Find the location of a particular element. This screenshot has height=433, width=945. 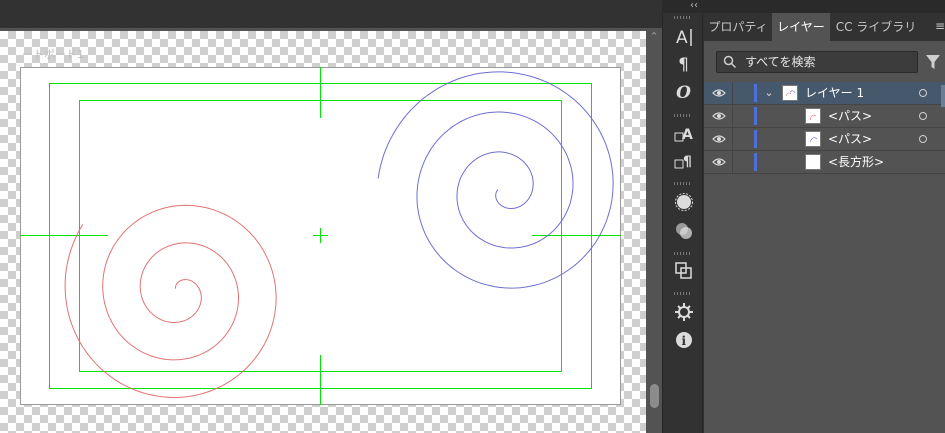

symbols-icon is located at coordinates (683, 312).